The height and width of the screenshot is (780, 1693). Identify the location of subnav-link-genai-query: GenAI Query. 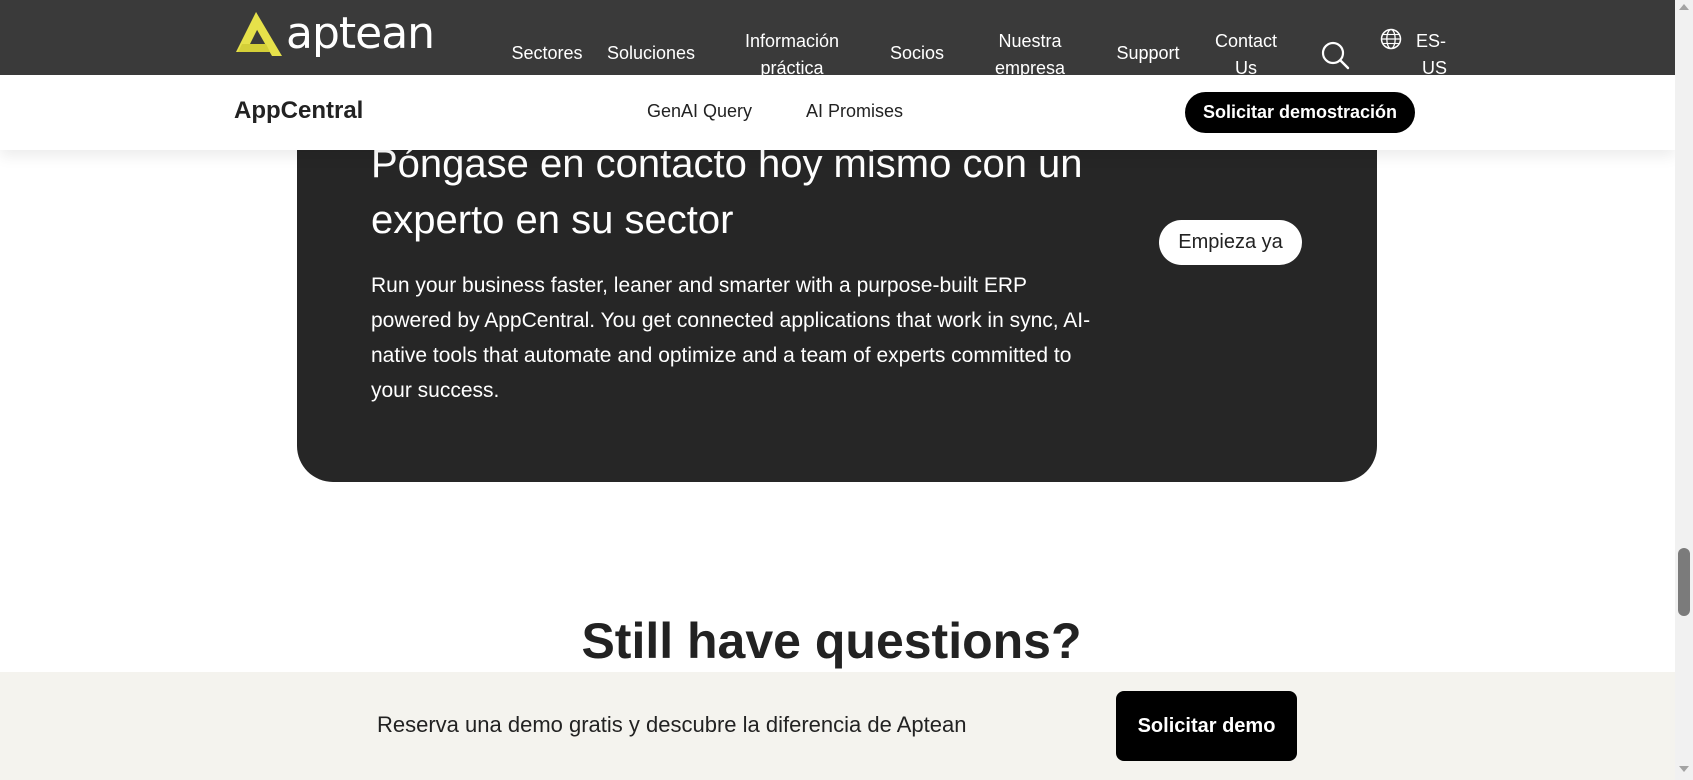
(699, 111).